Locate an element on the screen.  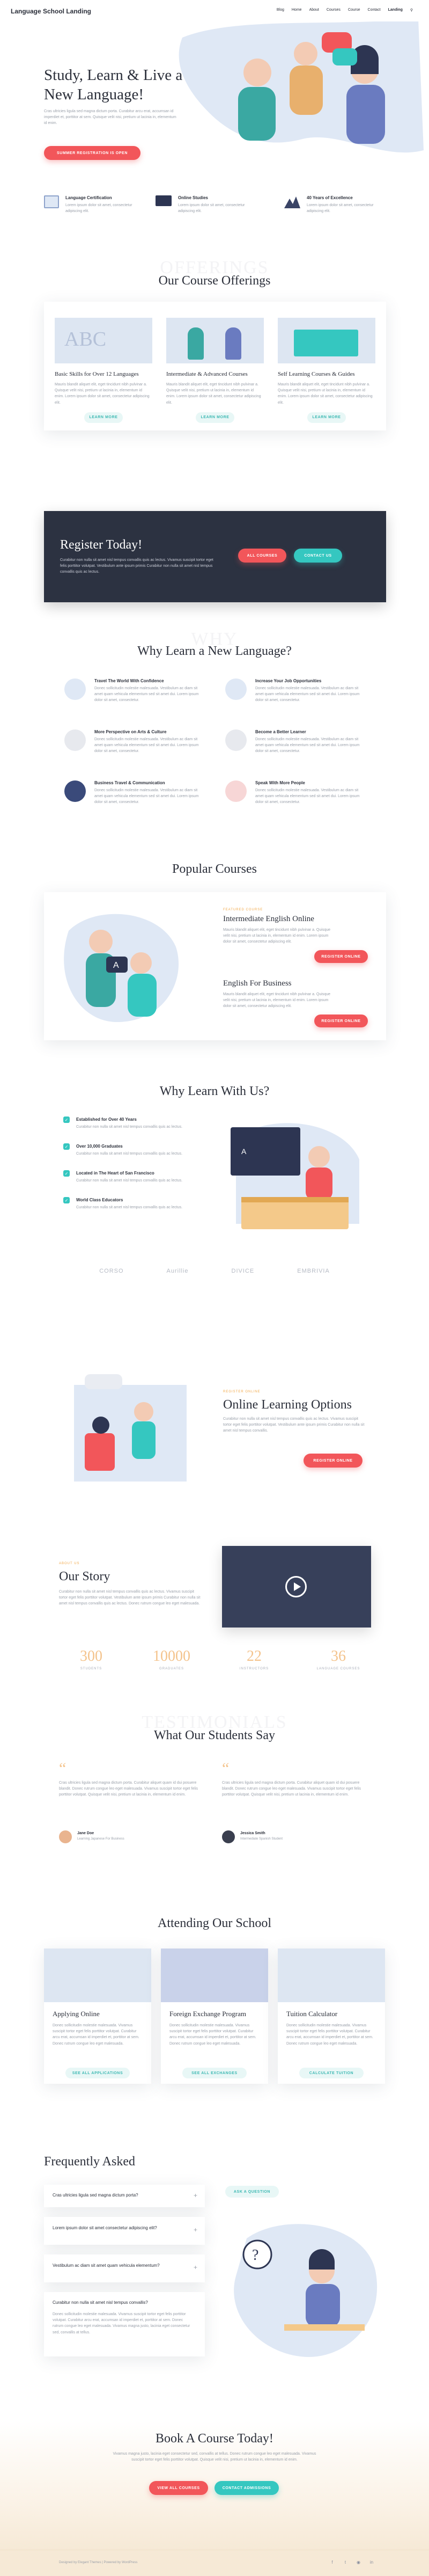
attending-title: Tuition Calculator is located at coordinates (312, 2014).